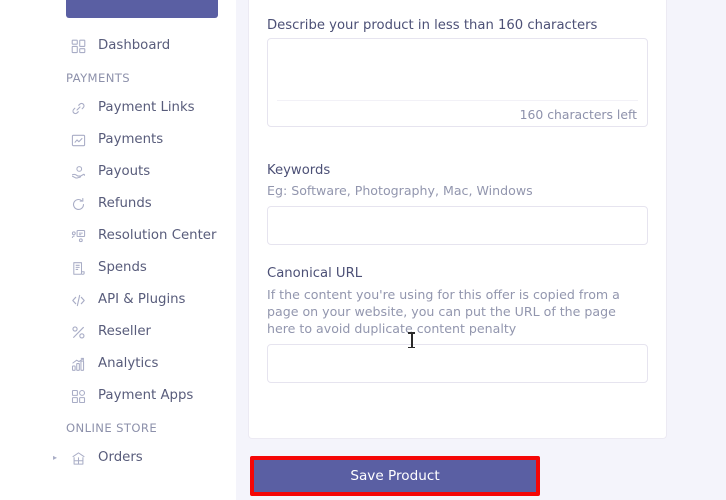 This screenshot has height=500, width=726. I want to click on sidebar-item-payments: Payments, so click(118, 140).